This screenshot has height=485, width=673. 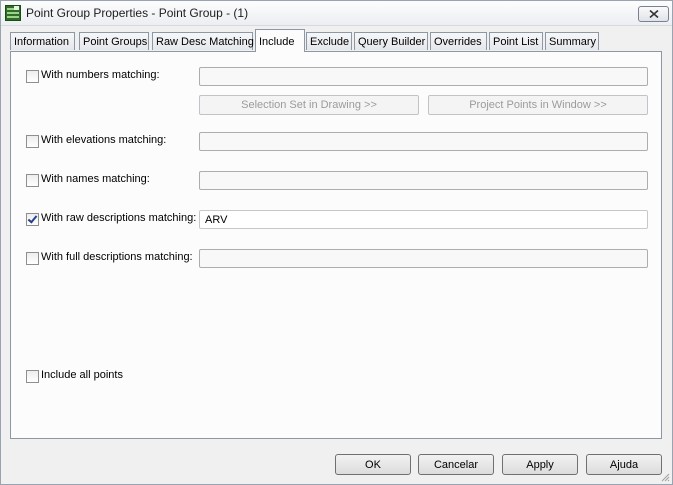 What do you see at coordinates (118, 218) in the screenshot?
I see `raw-descriptions-label: With raw descriptions matching:` at bounding box center [118, 218].